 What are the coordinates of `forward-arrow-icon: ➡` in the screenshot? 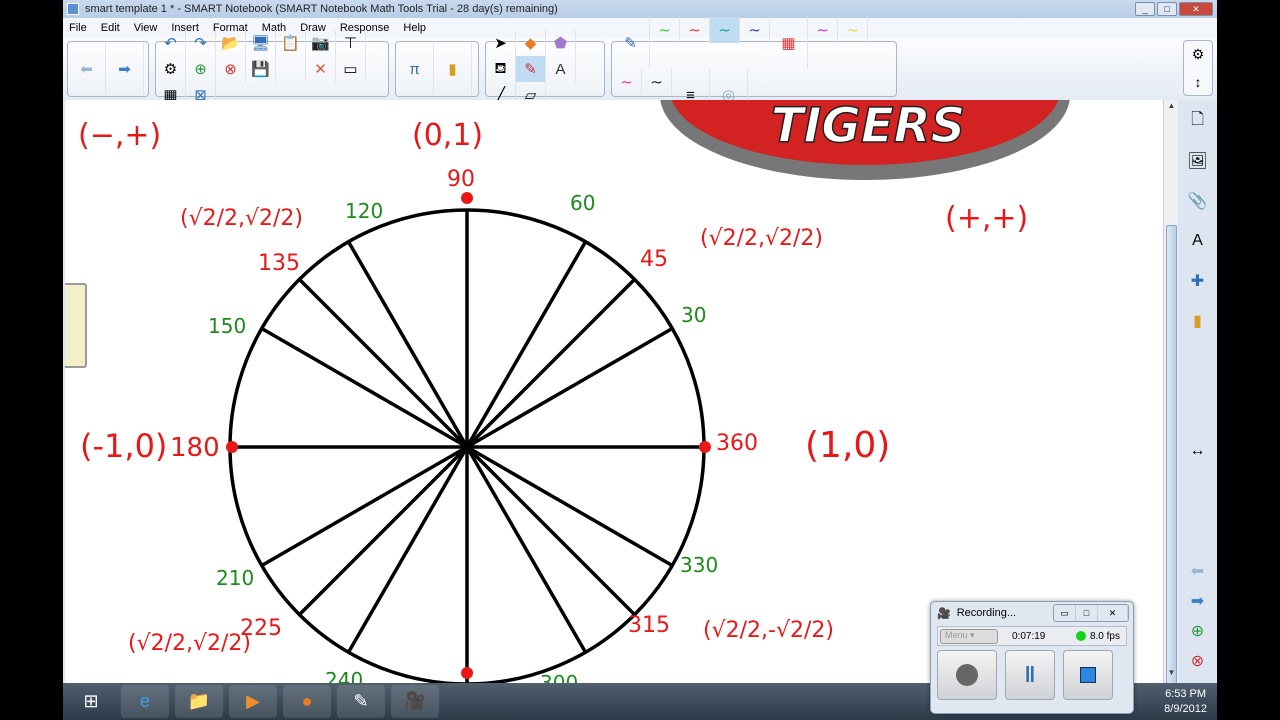 It's located at (125, 69).